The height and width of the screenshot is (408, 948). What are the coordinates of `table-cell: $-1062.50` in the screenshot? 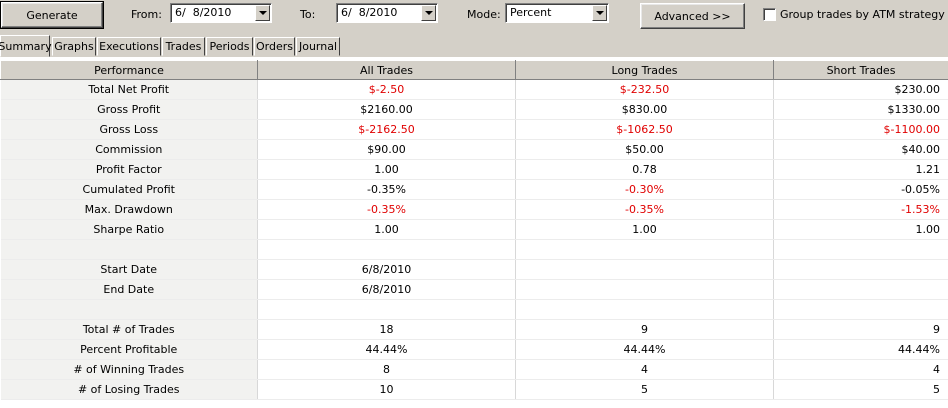 It's located at (645, 130).